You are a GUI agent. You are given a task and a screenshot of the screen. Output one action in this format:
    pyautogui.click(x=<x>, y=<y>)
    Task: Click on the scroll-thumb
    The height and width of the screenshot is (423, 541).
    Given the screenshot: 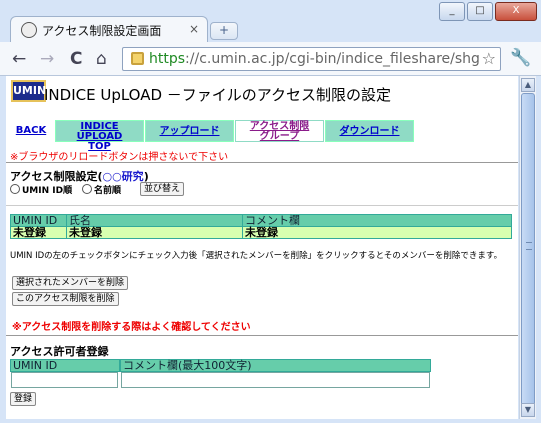 What is the action you would take?
    pyautogui.click(x=528, y=254)
    